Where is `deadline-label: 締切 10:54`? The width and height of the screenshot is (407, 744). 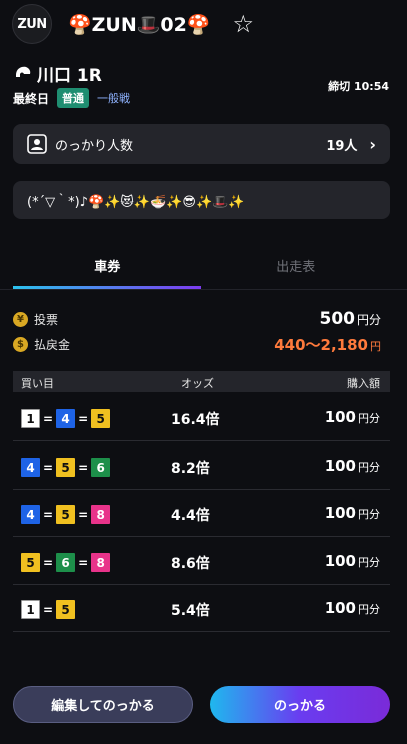 deadline-label: 締切 10:54 is located at coordinates (358, 86).